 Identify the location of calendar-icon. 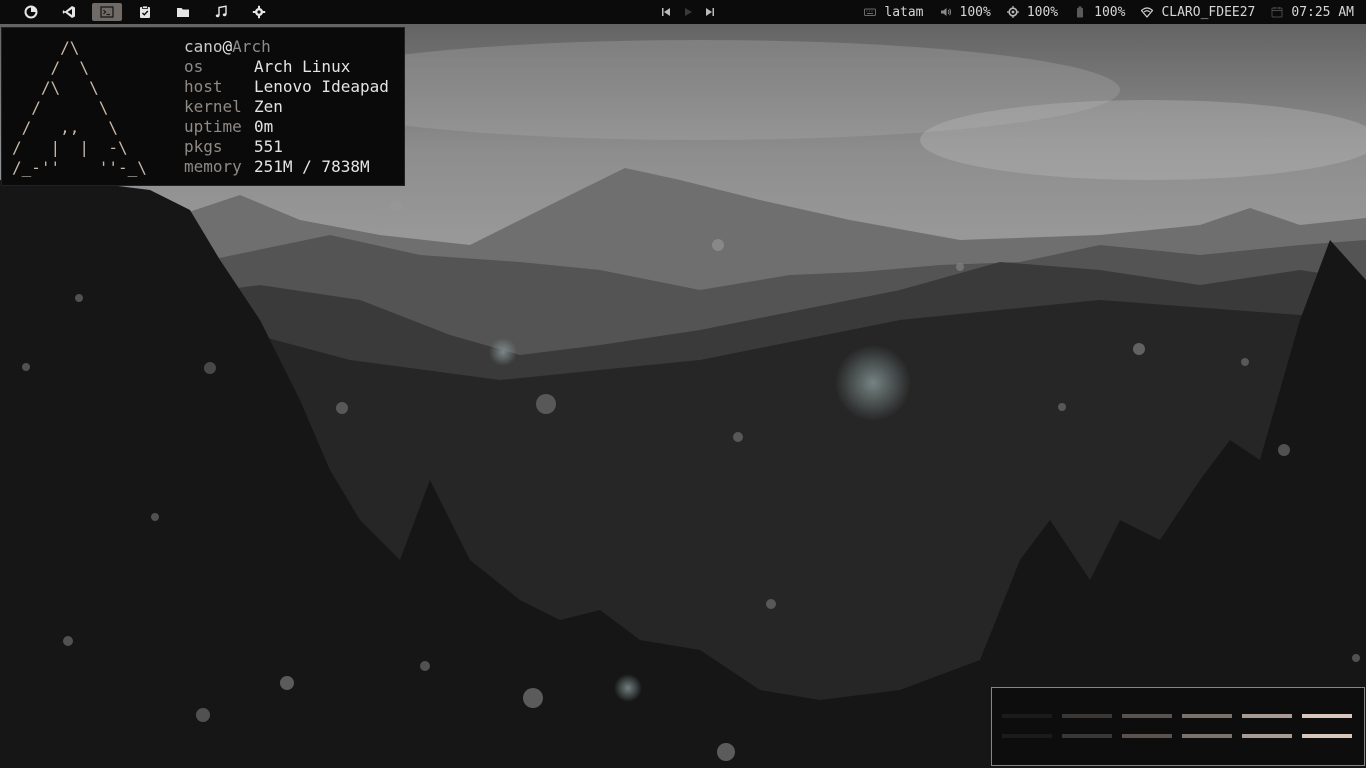
(1277, 12).